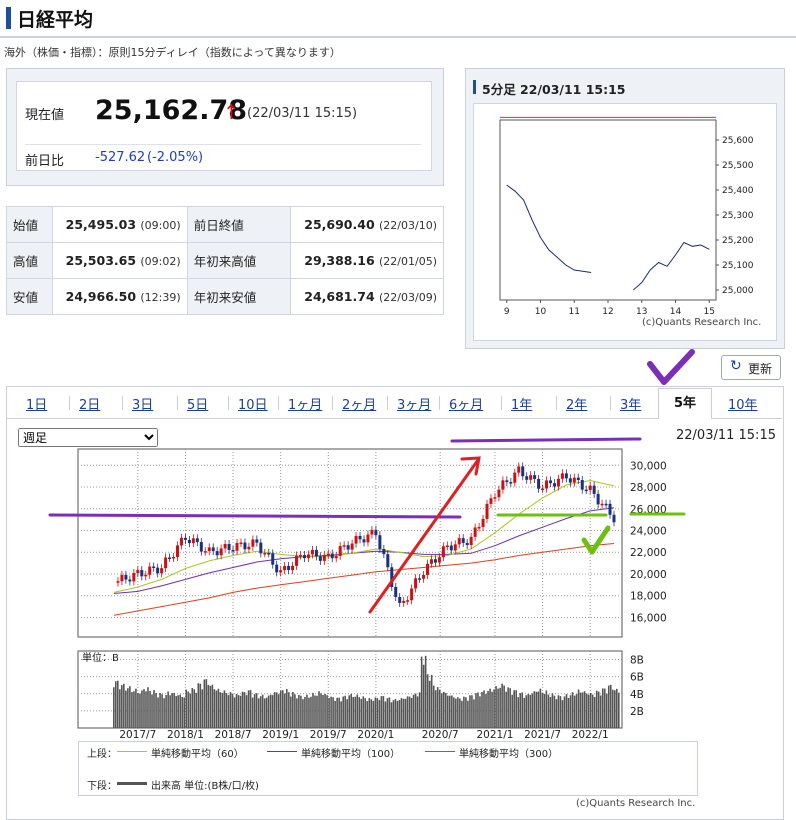 The height and width of the screenshot is (820, 796). I want to click on y-tick-label: 25,000, so click(738, 291).